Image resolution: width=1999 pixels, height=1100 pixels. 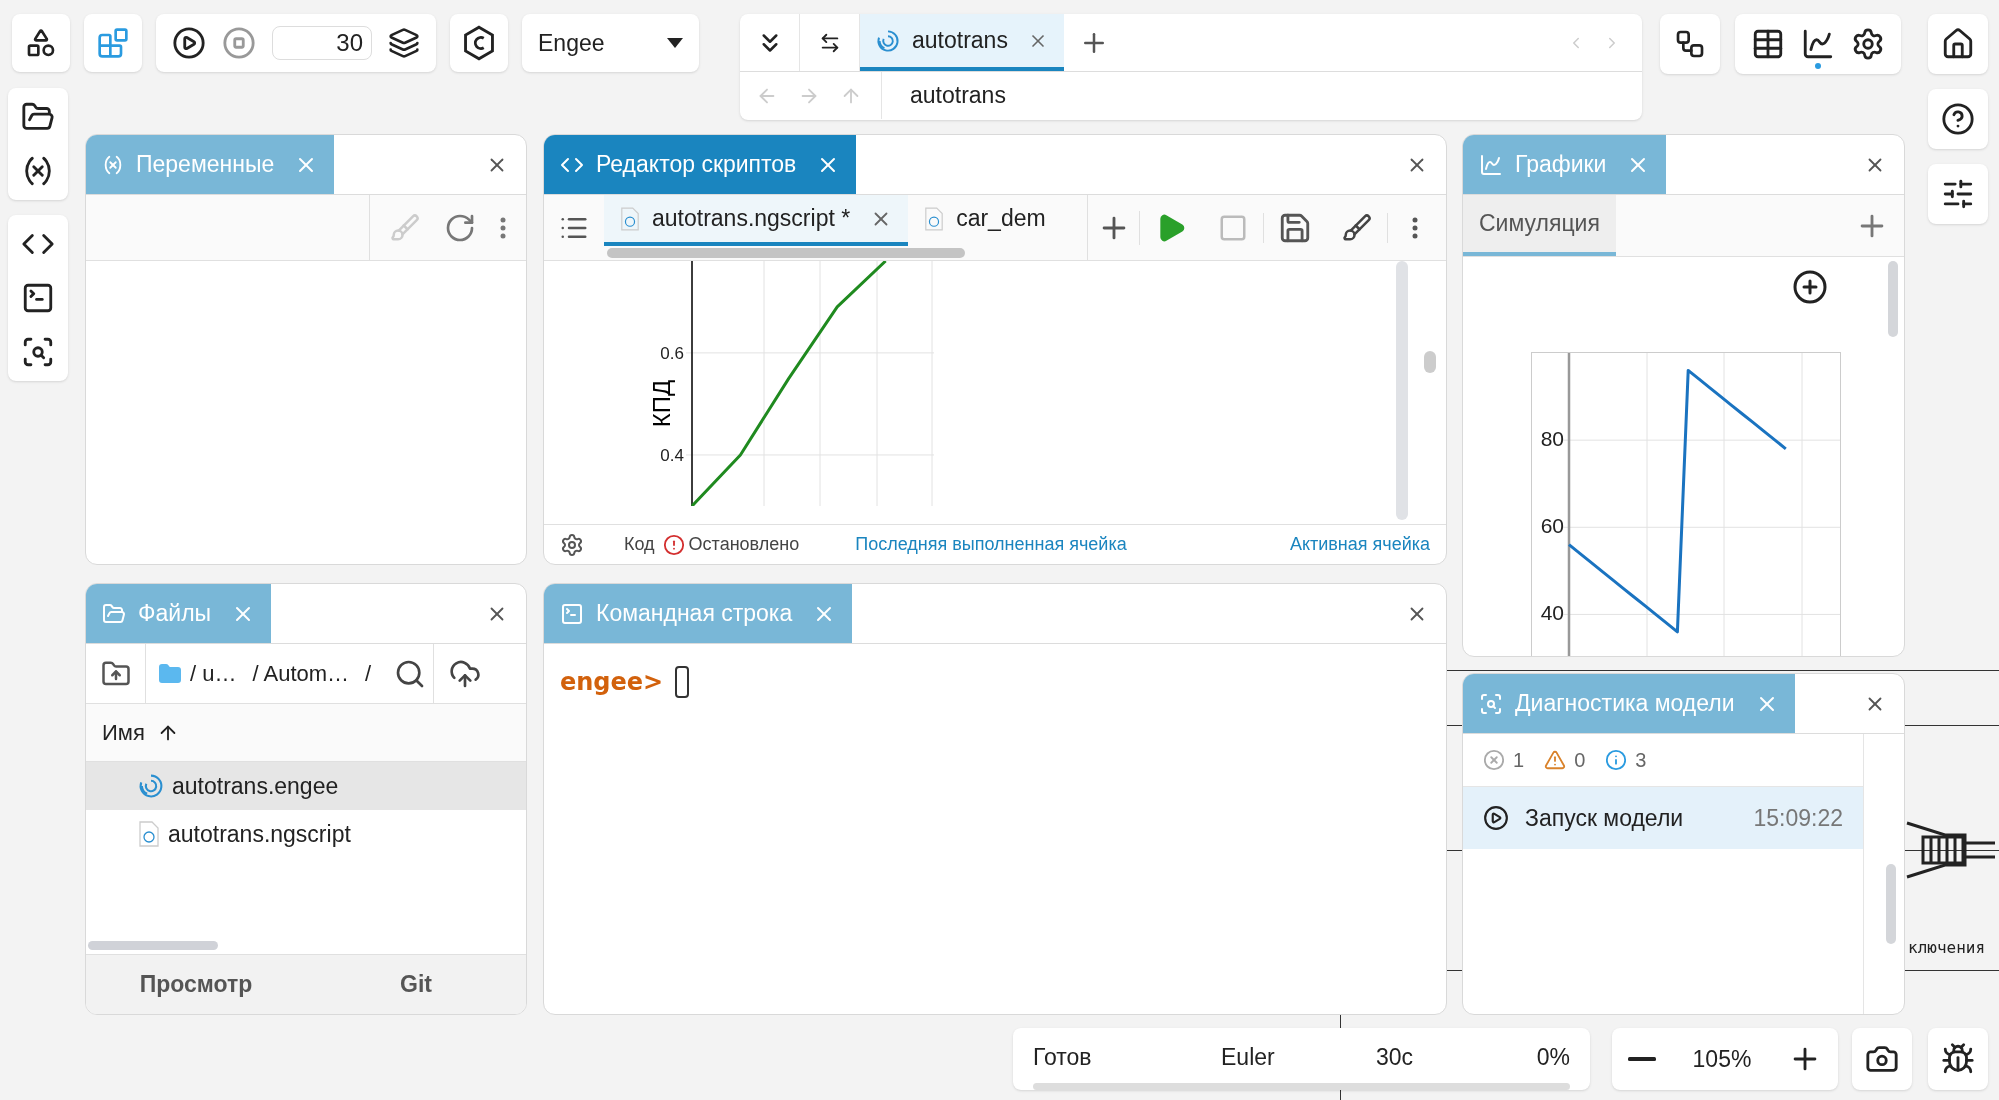 I want to click on block-label: ключения, so click(x=1947, y=948).